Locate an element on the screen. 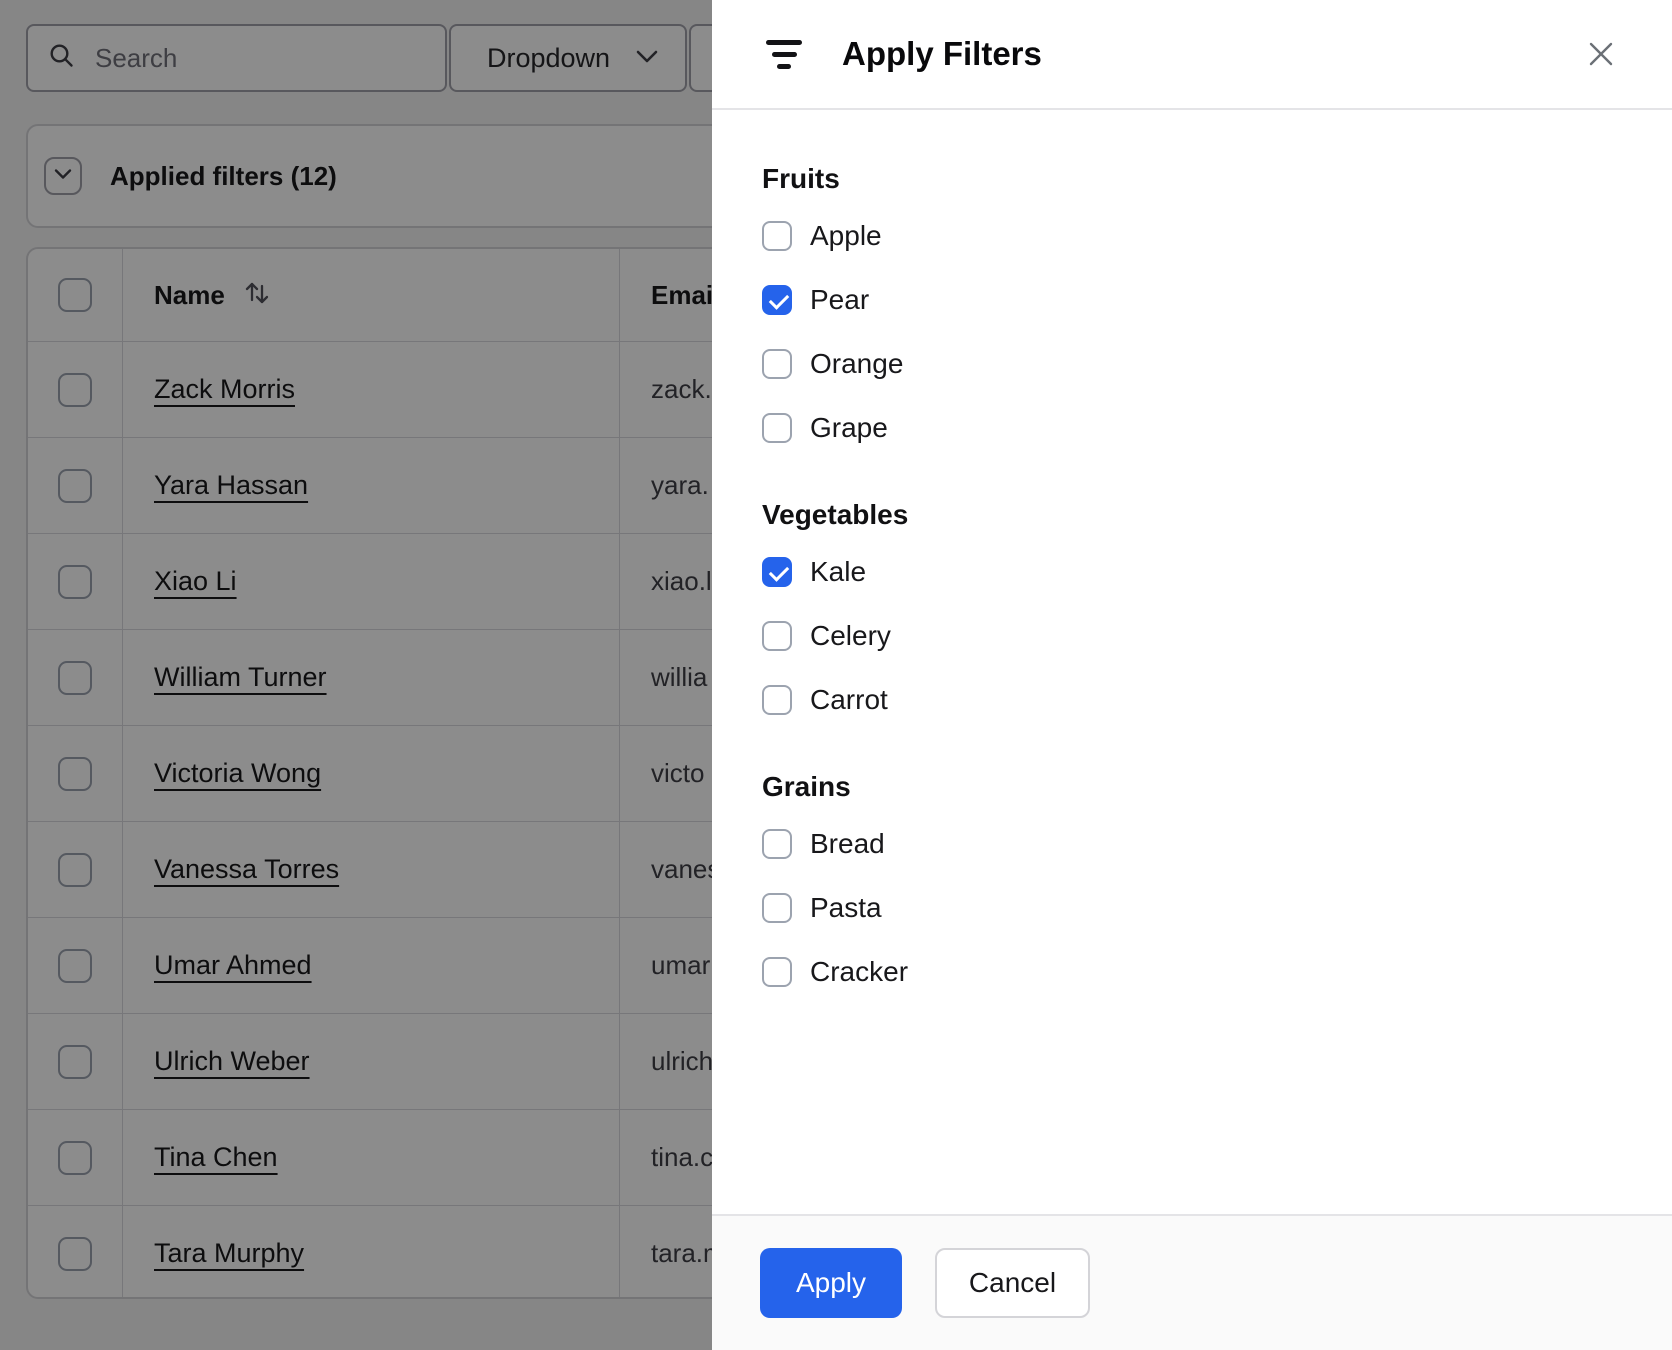 The image size is (1672, 1350). option-label: Apple is located at coordinates (846, 235).